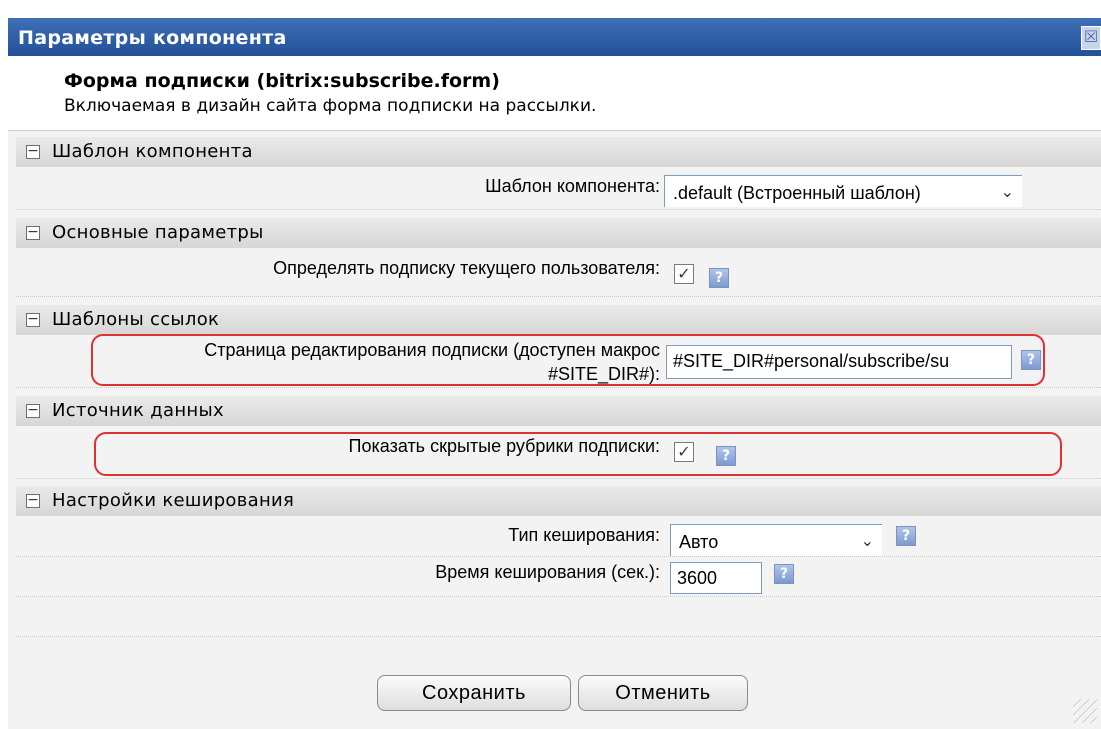 The height and width of the screenshot is (729, 1101). What do you see at coordinates (152, 151) in the screenshot?
I see `section-label: Шаблон компонента` at bounding box center [152, 151].